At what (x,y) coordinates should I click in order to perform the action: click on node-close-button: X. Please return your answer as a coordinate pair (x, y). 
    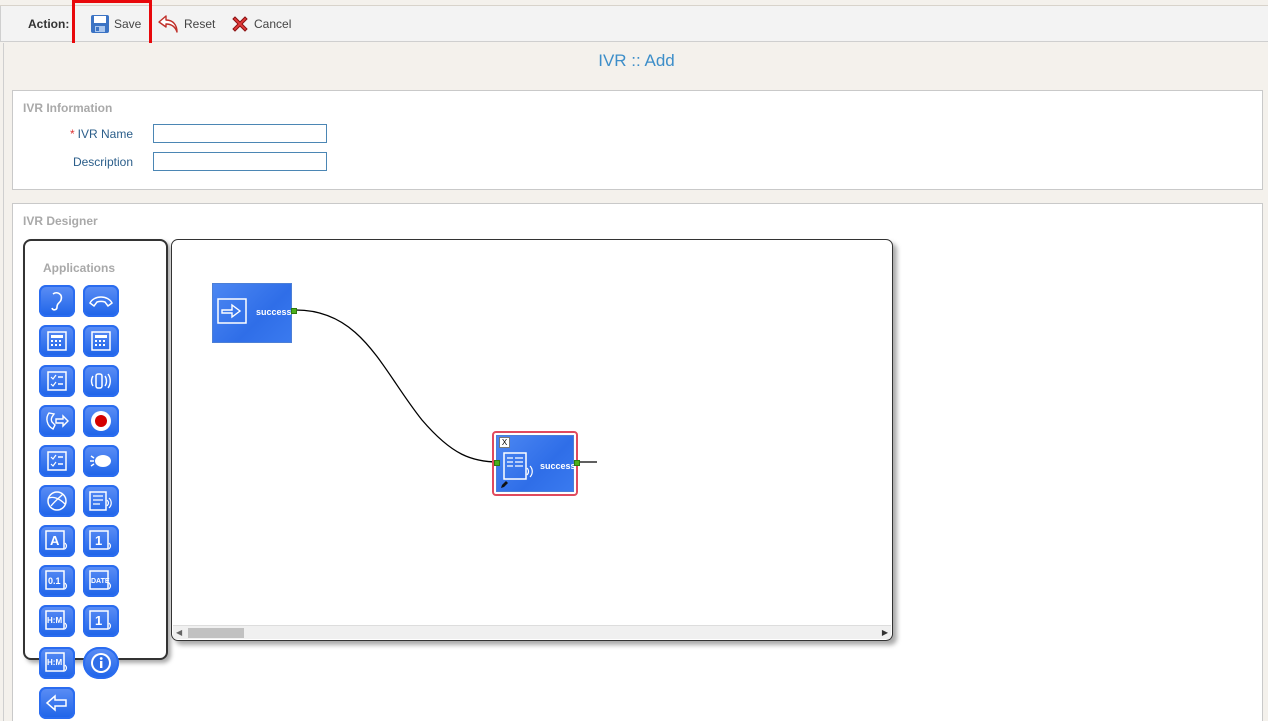
    Looking at the image, I should click on (504, 442).